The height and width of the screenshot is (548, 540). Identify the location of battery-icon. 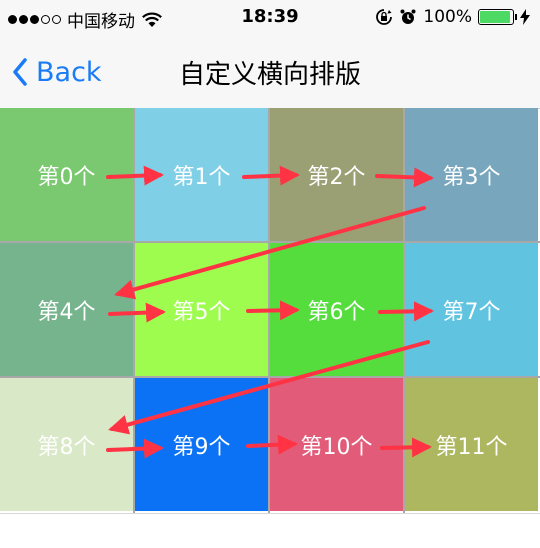
(497, 17).